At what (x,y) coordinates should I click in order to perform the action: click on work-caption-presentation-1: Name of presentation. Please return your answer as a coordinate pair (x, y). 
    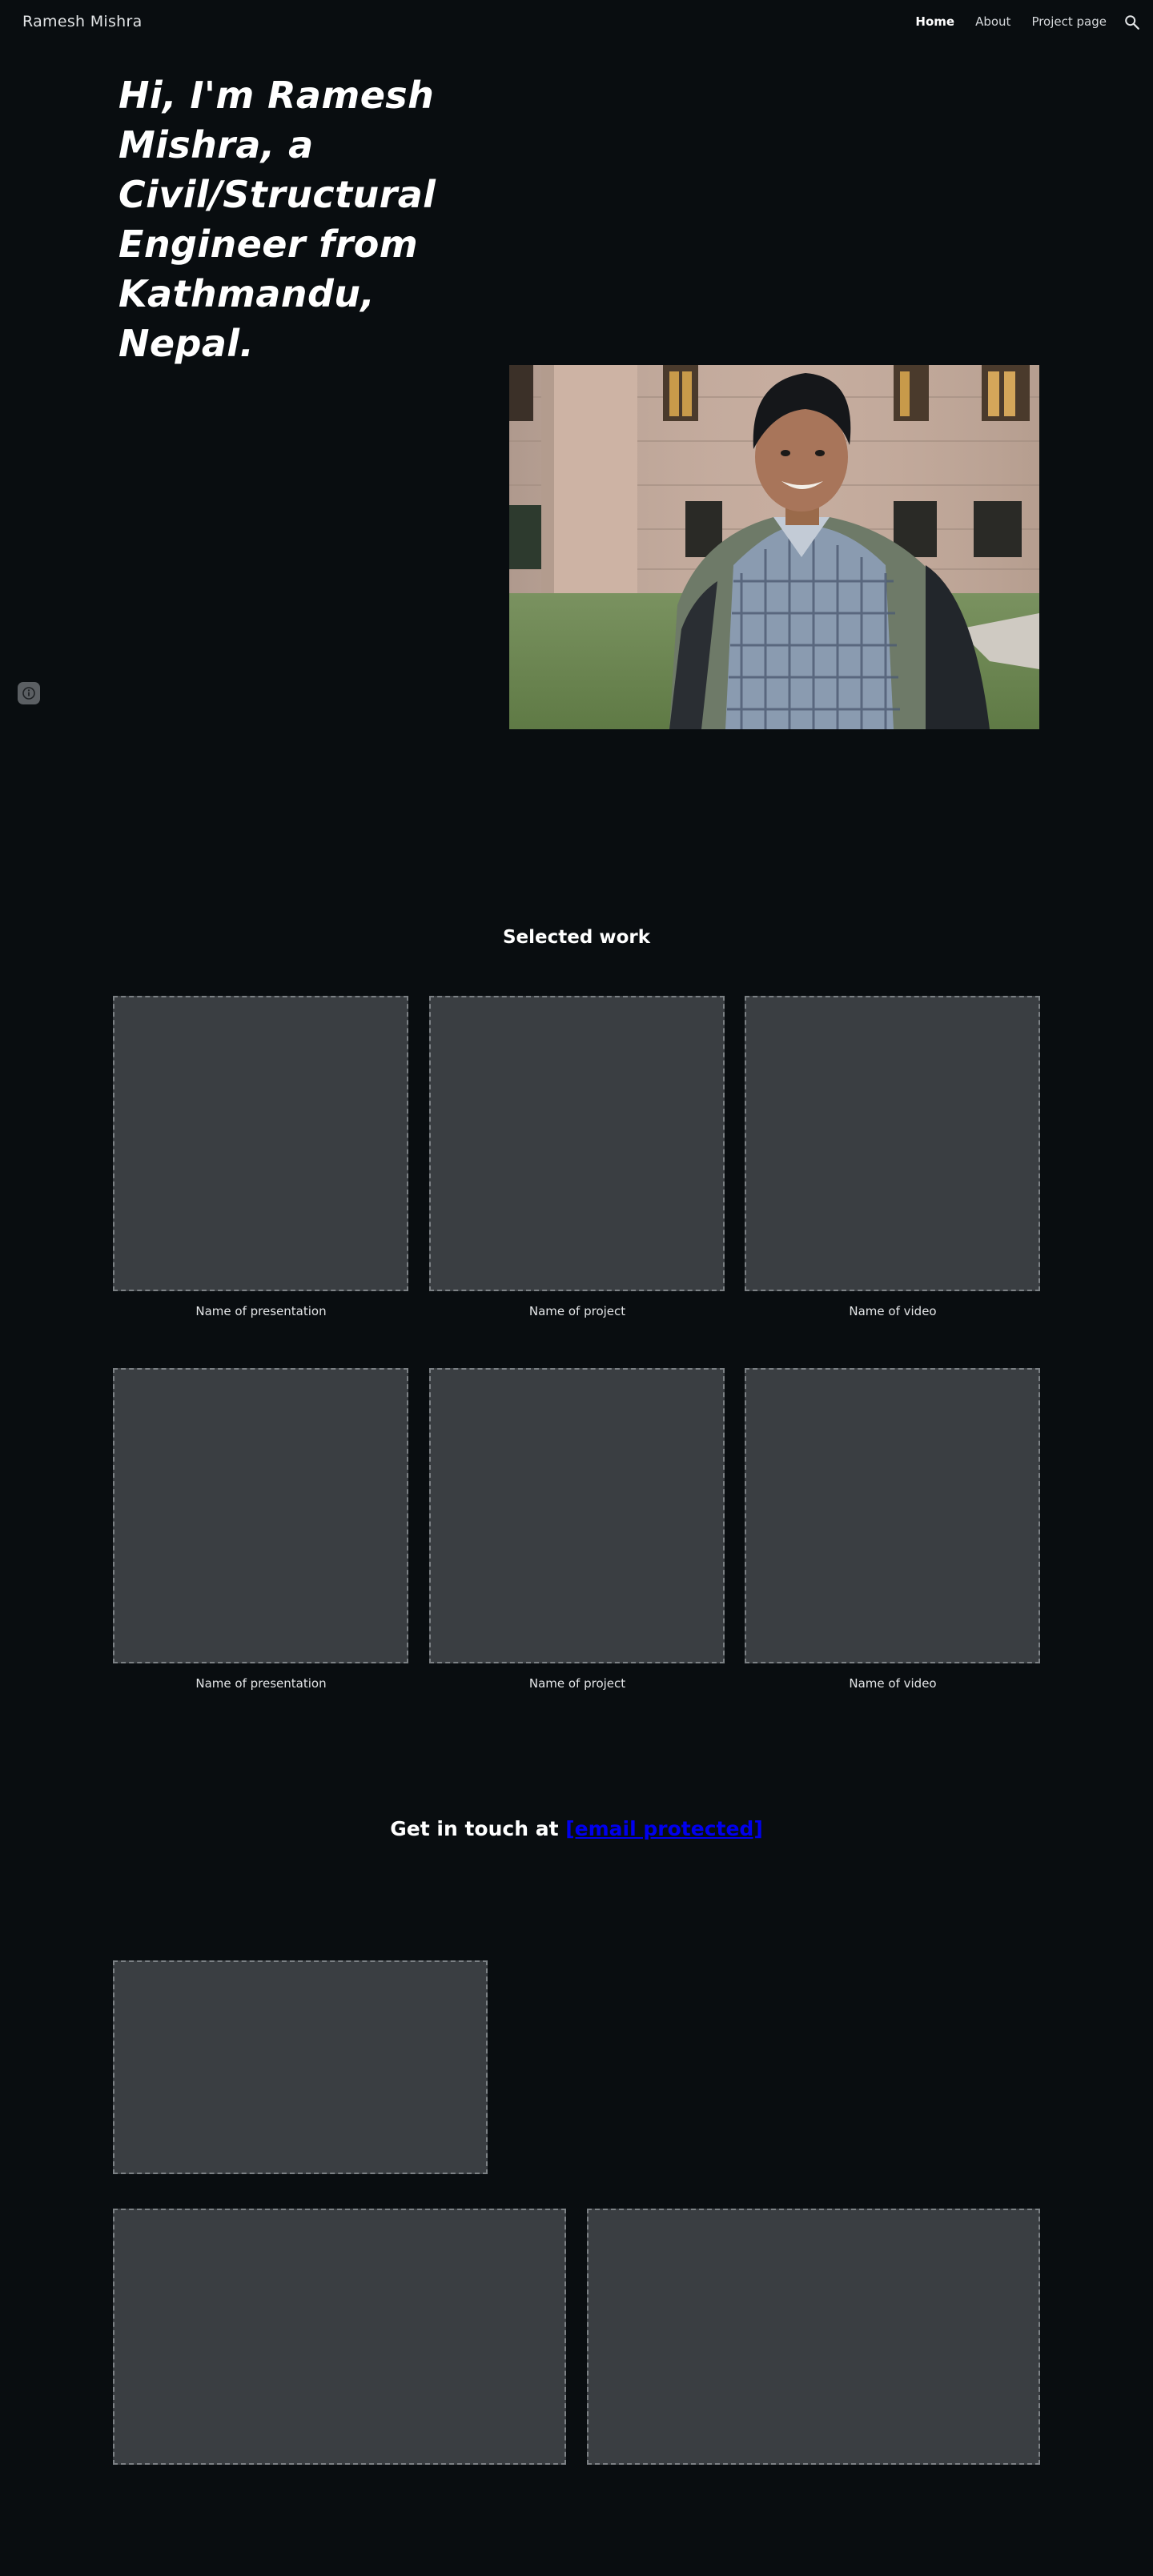
    Looking at the image, I should click on (261, 1311).